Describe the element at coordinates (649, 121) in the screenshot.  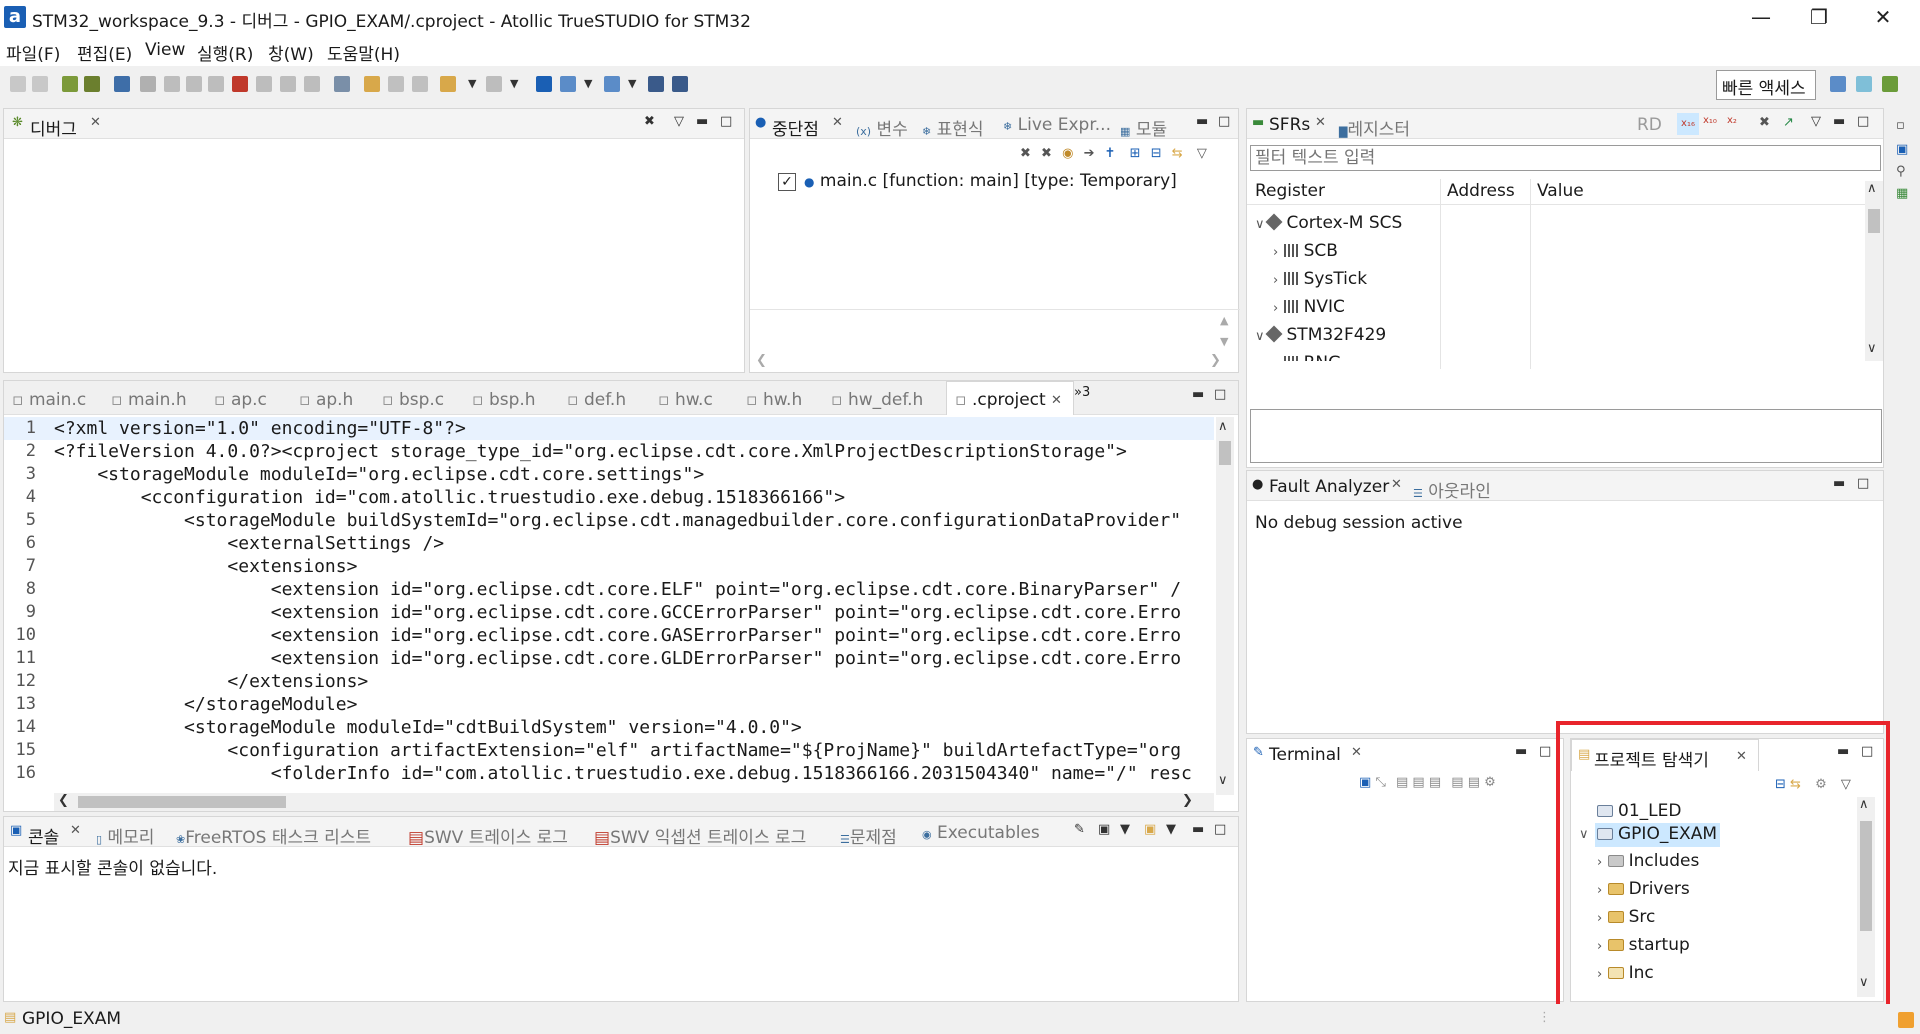
I see `remove-terminated-icon: ✖` at that location.